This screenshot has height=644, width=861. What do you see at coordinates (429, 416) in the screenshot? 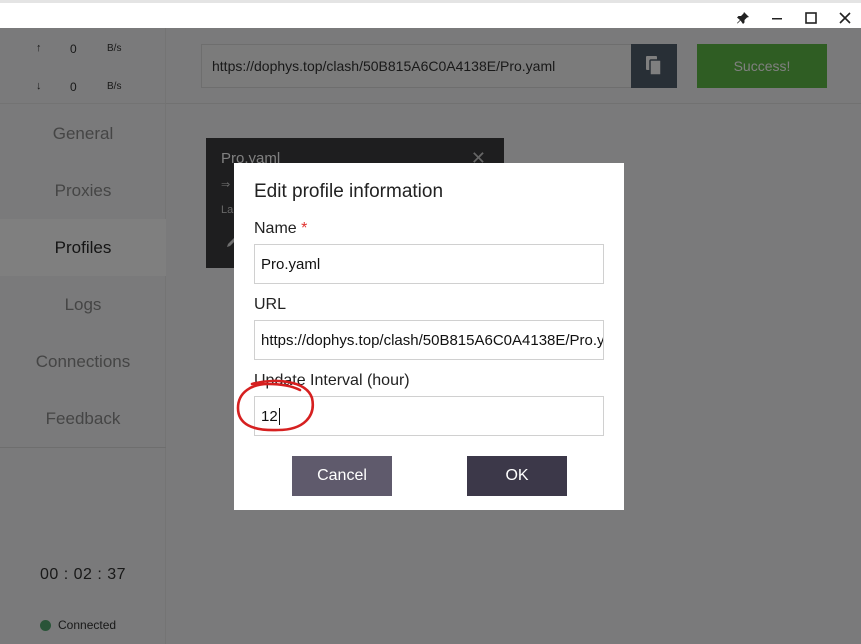
I see `interval-field: 12` at bounding box center [429, 416].